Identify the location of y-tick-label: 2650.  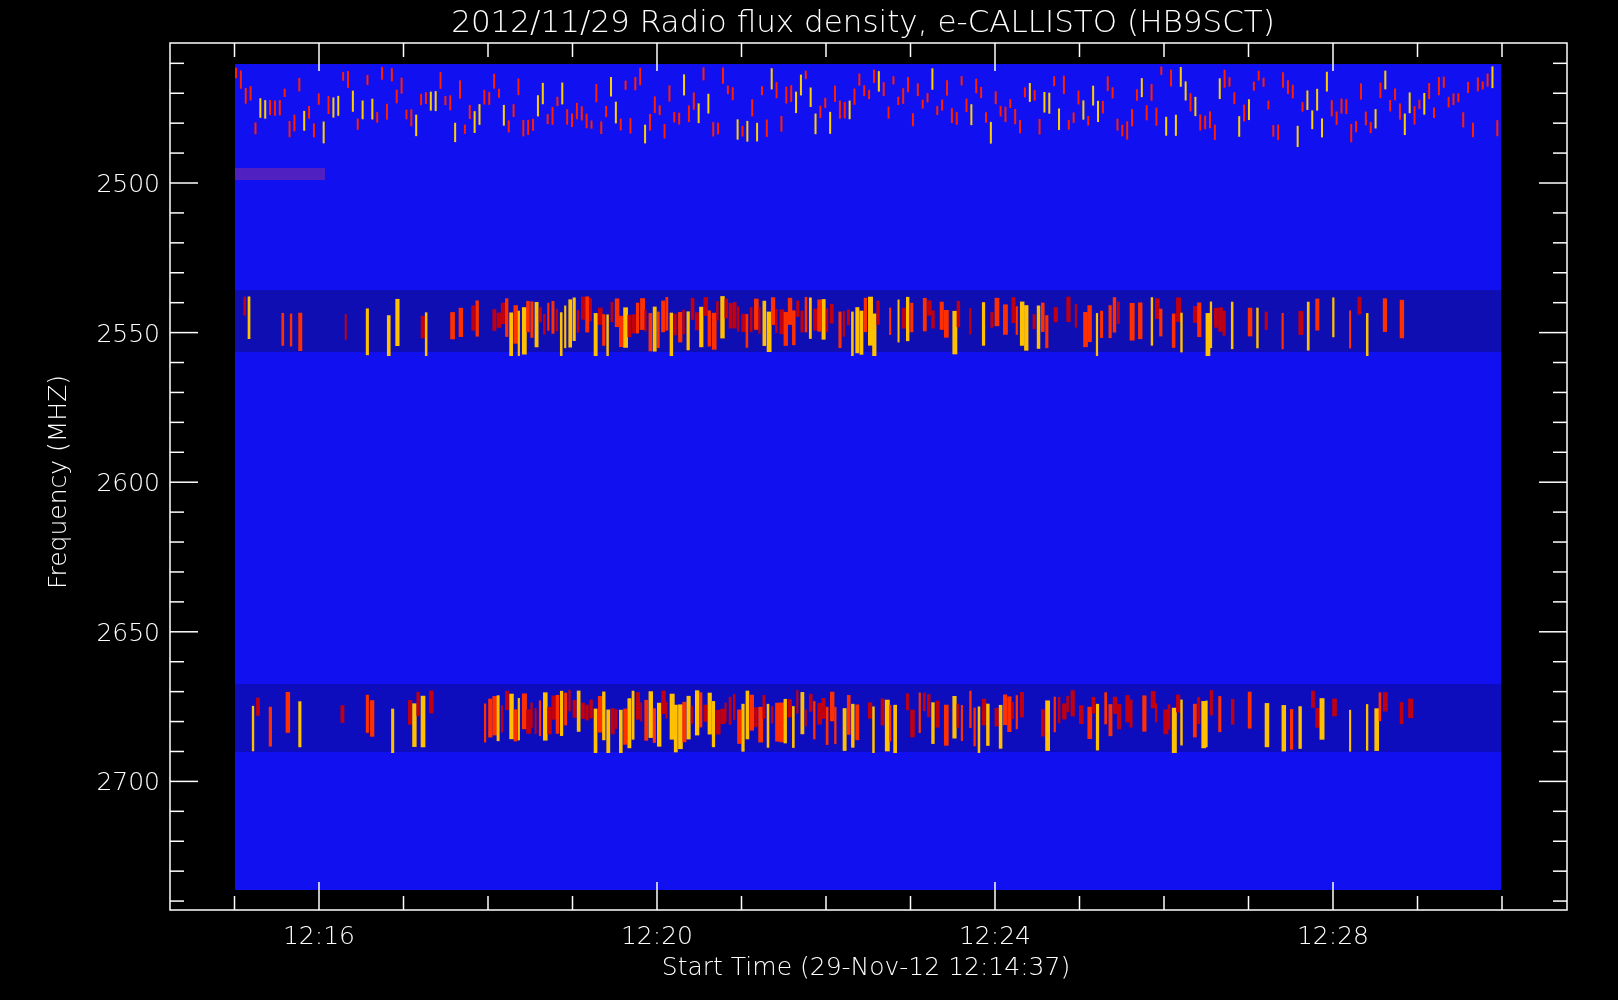
(128, 632).